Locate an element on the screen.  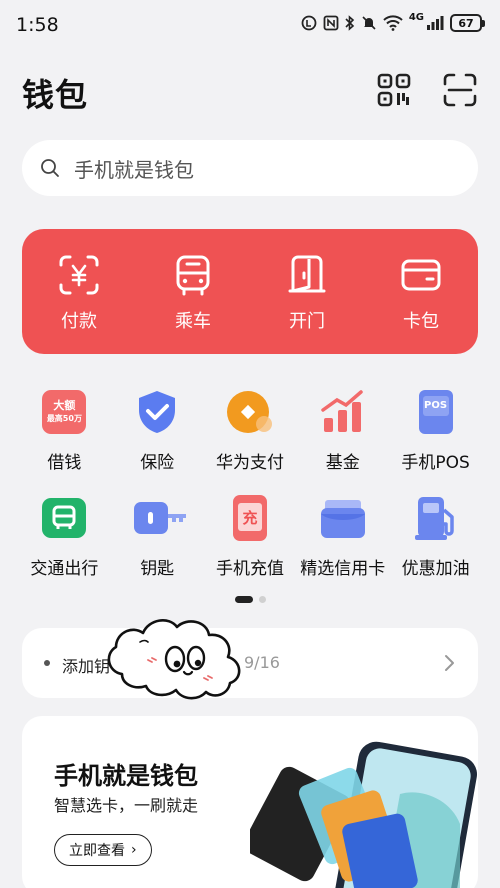
status-icons: 4G 67 is located at coordinates (393, 21).